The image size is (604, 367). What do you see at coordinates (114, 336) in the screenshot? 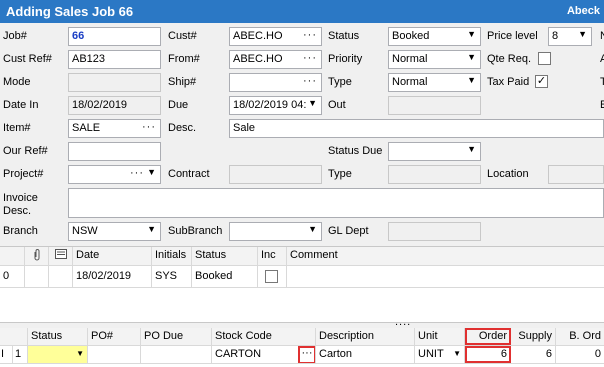
I see `po-header: PO#` at bounding box center [114, 336].